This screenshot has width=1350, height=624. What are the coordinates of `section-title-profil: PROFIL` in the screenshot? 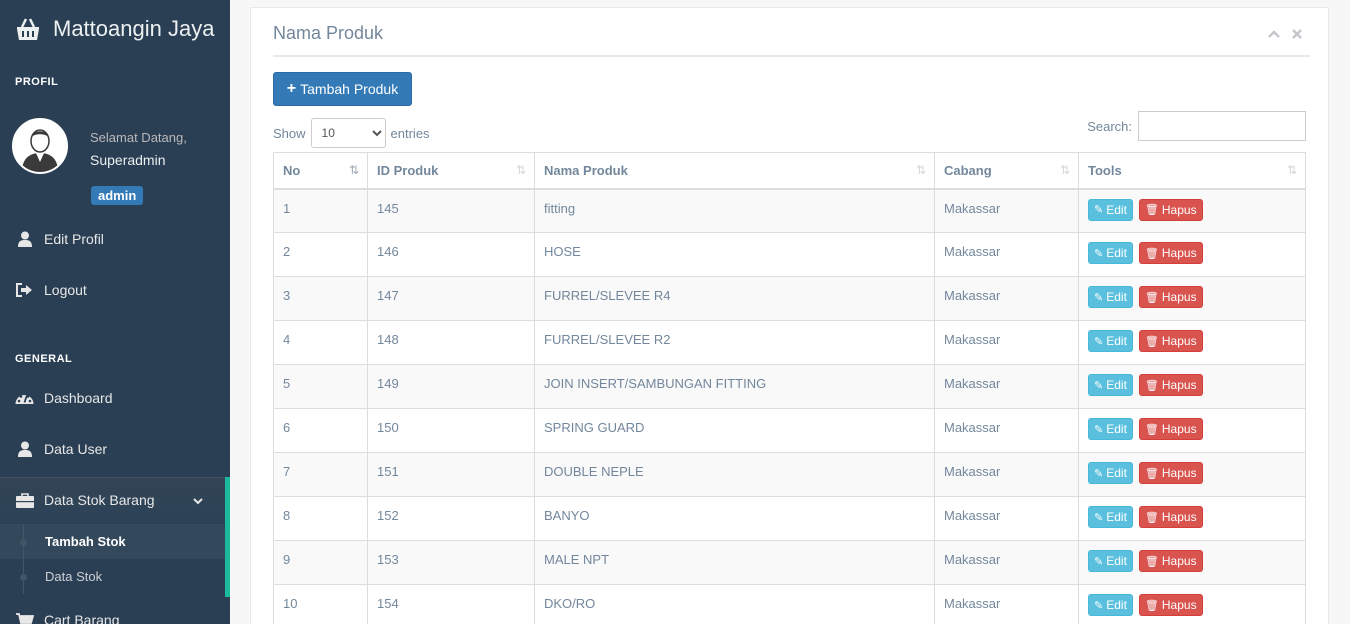 It's located at (37, 82).